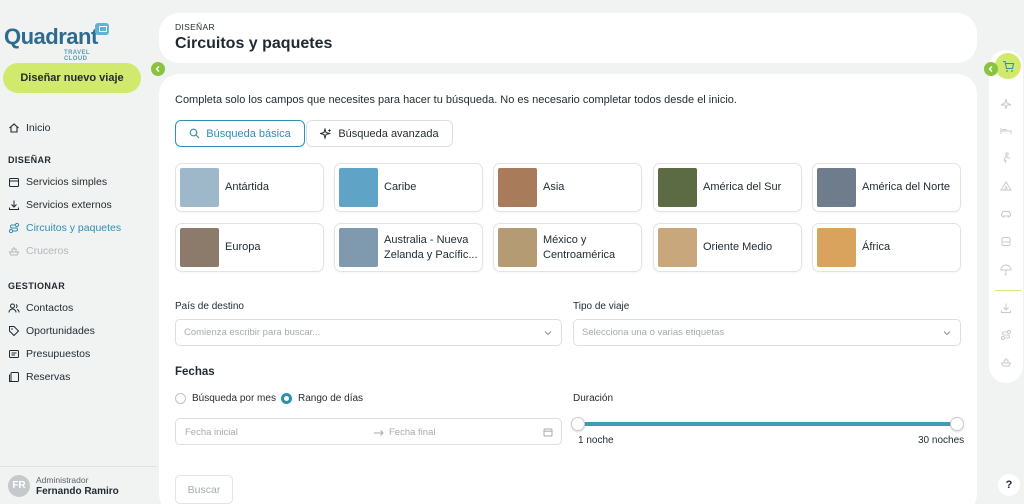  What do you see at coordinates (1006, 186) in the screenshot?
I see `tent-icon` at bounding box center [1006, 186].